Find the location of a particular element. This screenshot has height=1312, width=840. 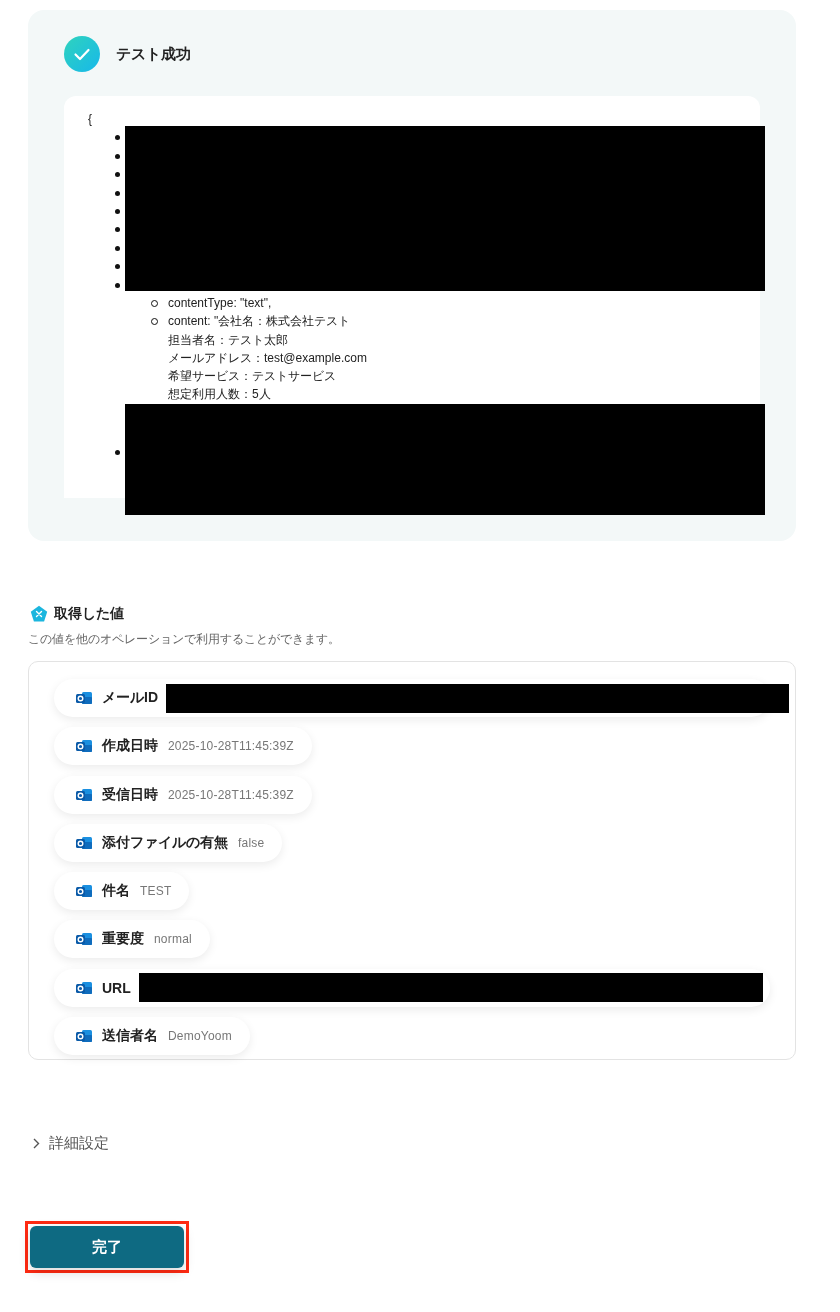

section-title: 取得した値 is located at coordinates (89, 614).